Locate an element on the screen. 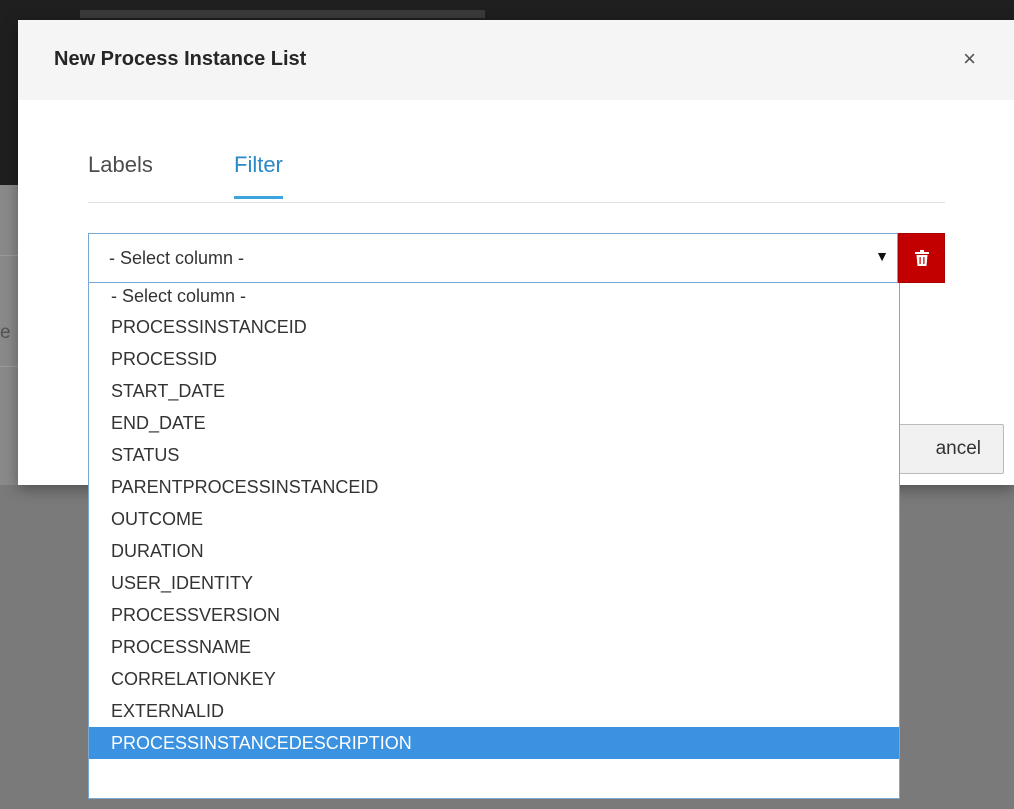 This screenshot has width=1014, height=809. dropdown-option: STATUS is located at coordinates (494, 455).